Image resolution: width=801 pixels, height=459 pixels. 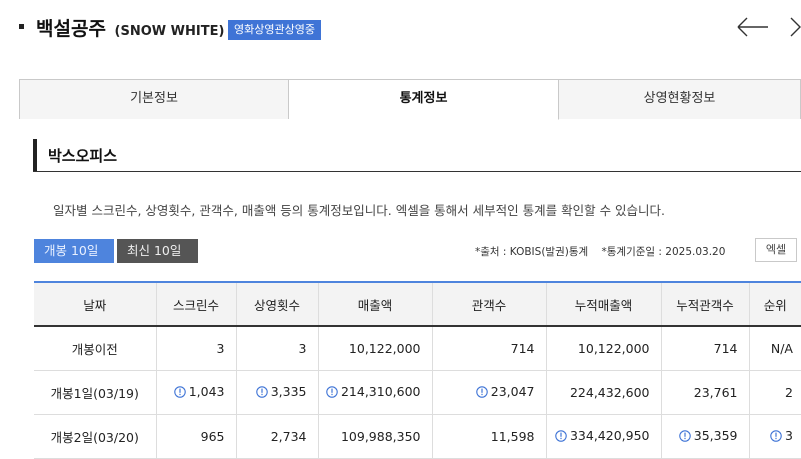 What do you see at coordinates (424, 99) in the screenshot?
I see `tab-statistics: 통계정보` at bounding box center [424, 99].